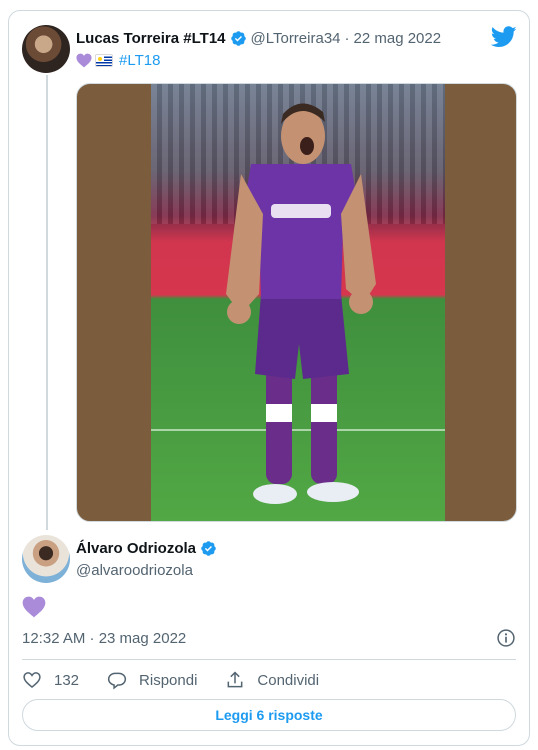 This screenshot has height=750, width=538. I want to click on thread-connector-line, so click(47, 302).